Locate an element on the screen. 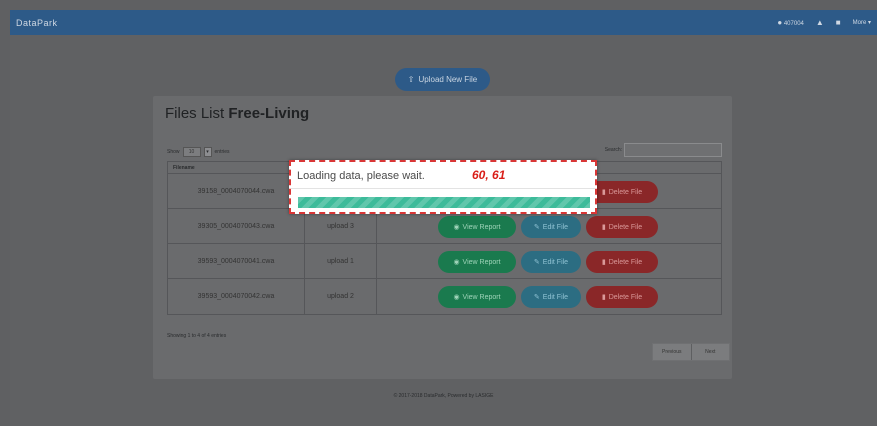  upload-button-label: Upload New File is located at coordinates (448, 79).